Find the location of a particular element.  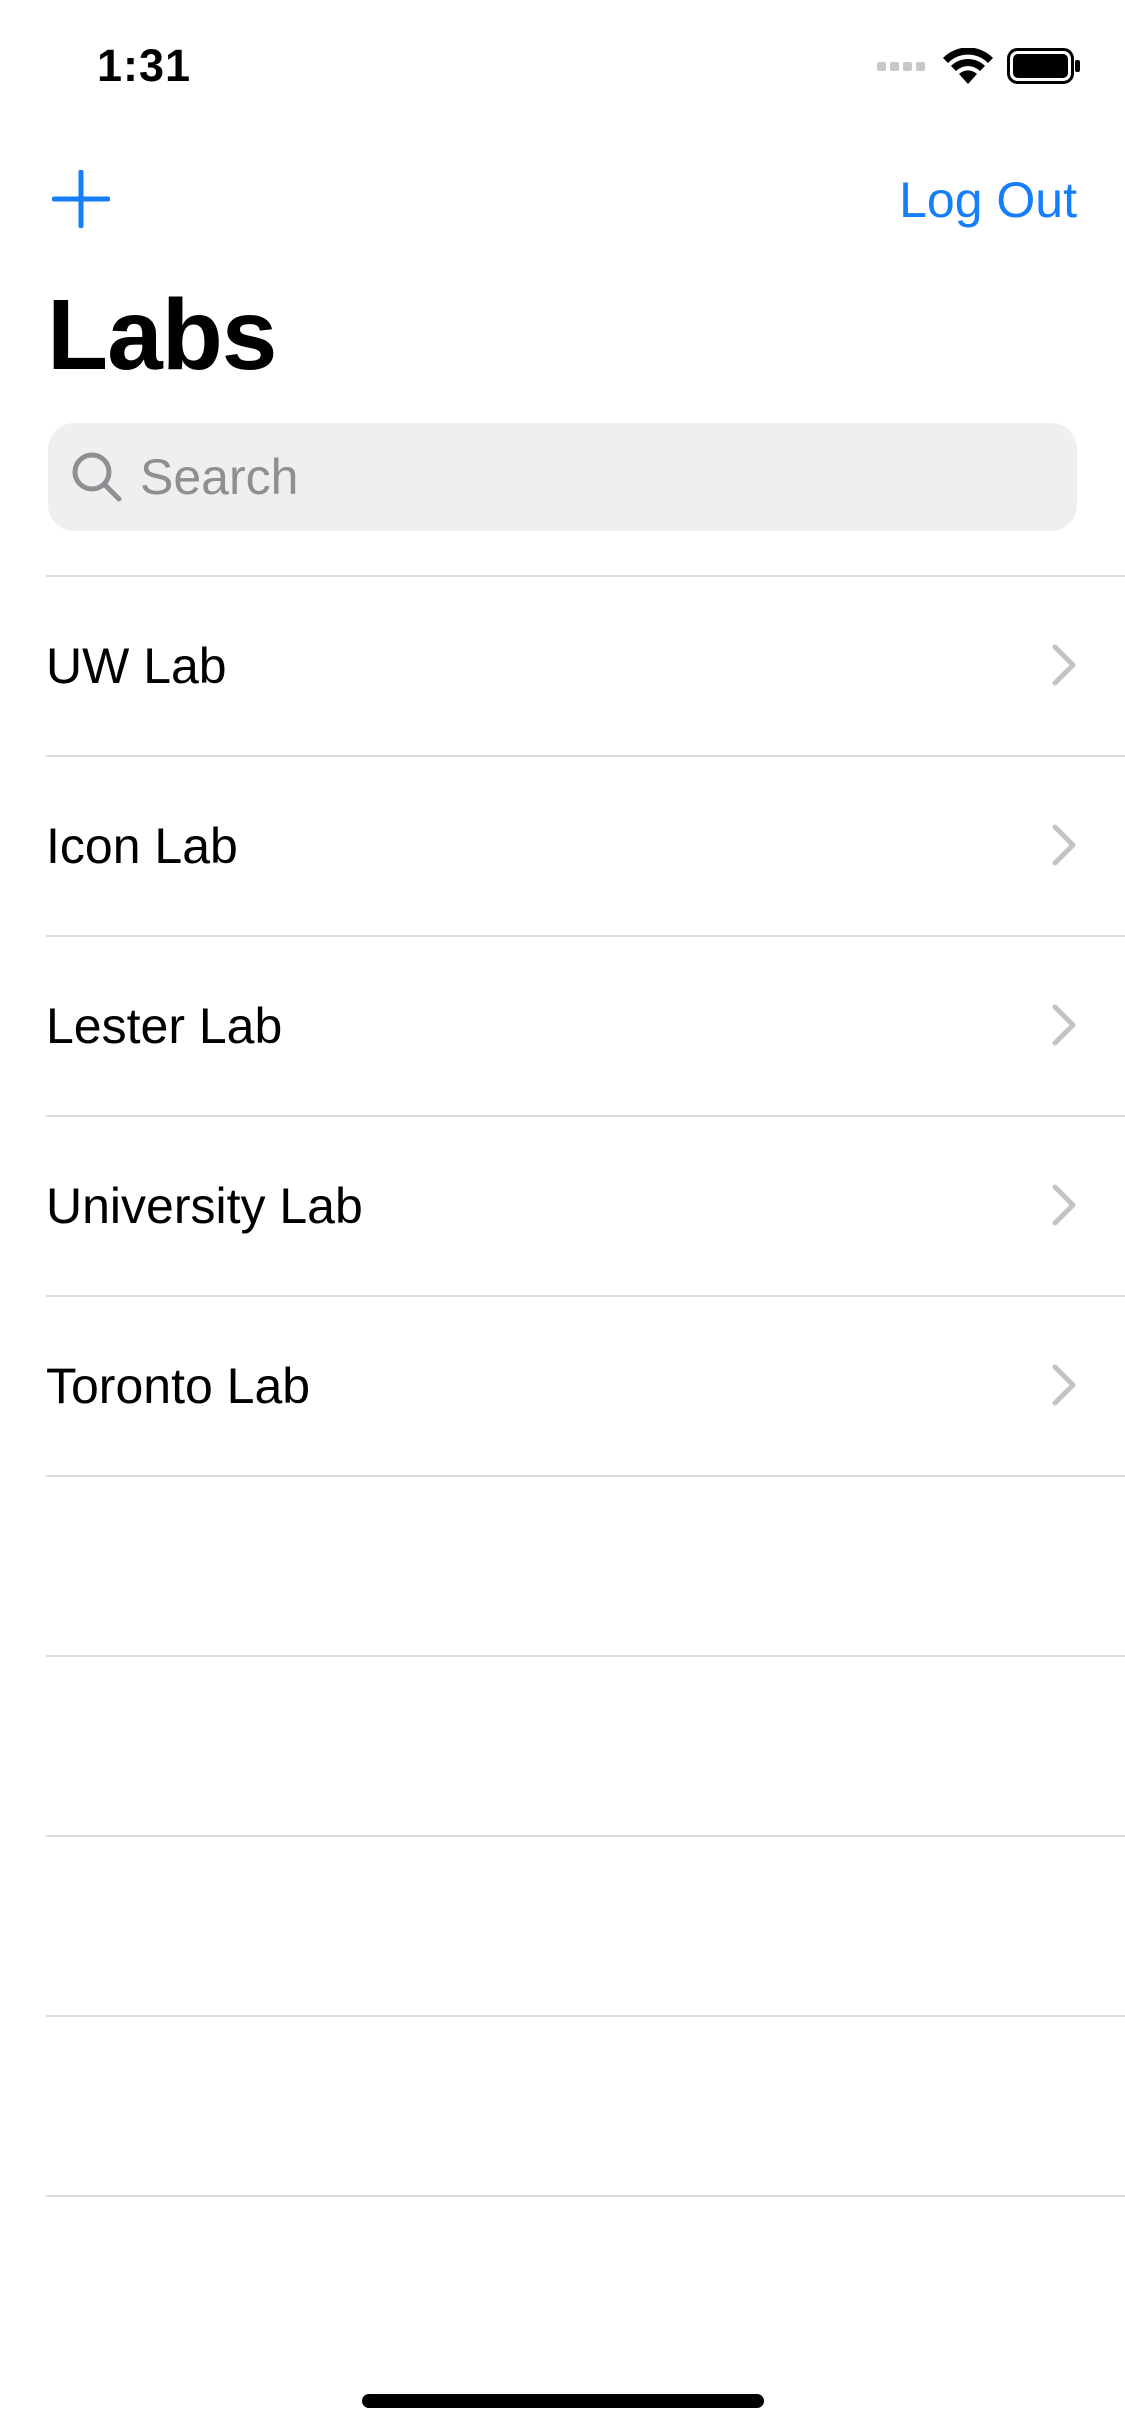

wifi-icon is located at coordinates (968, 66).